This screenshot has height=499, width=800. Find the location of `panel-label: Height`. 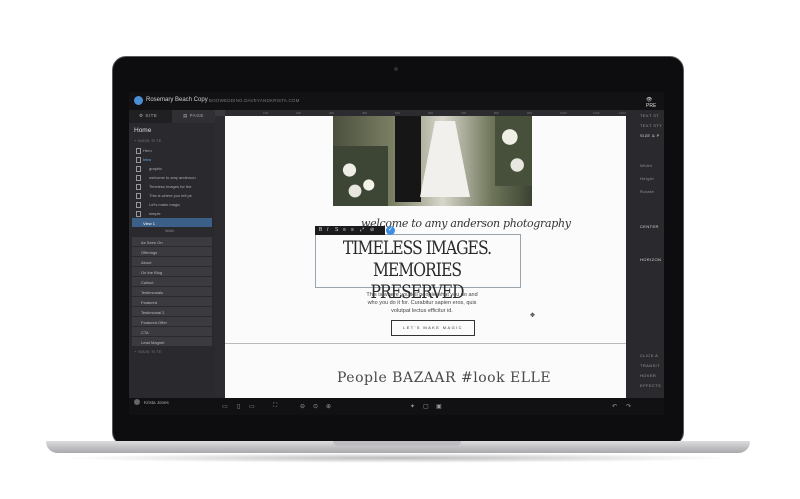

panel-label: Height is located at coordinates (647, 178).